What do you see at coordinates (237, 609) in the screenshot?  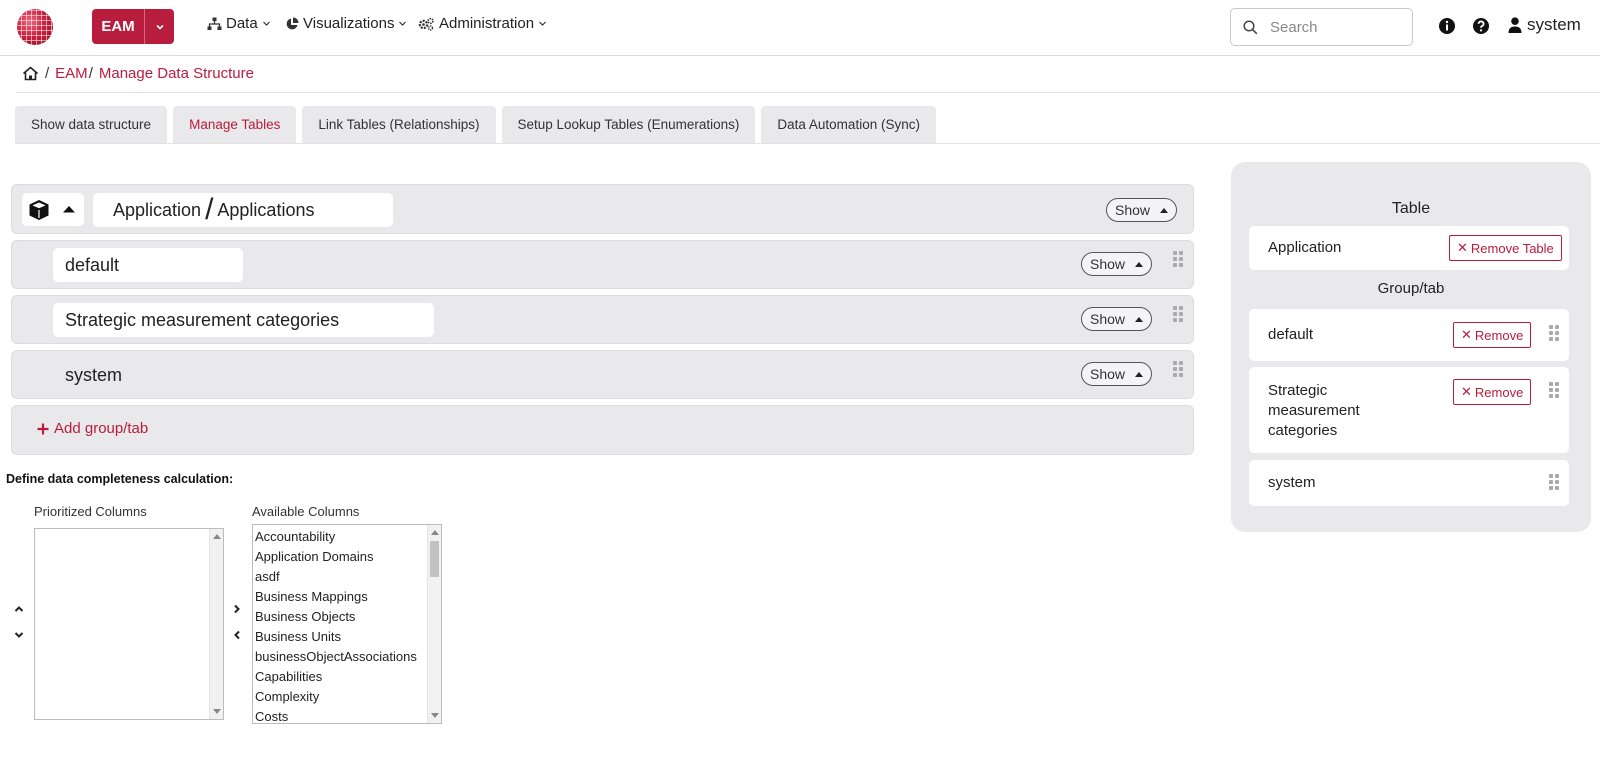 I see `move-right-icon` at bounding box center [237, 609].